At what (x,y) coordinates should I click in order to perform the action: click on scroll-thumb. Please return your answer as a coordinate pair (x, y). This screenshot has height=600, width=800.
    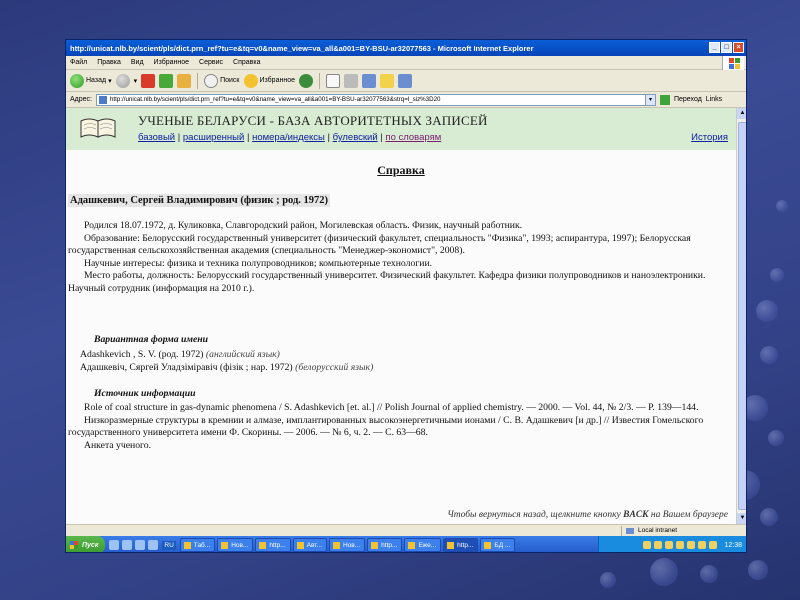
    Looking at the image, I should click on (742, 316).